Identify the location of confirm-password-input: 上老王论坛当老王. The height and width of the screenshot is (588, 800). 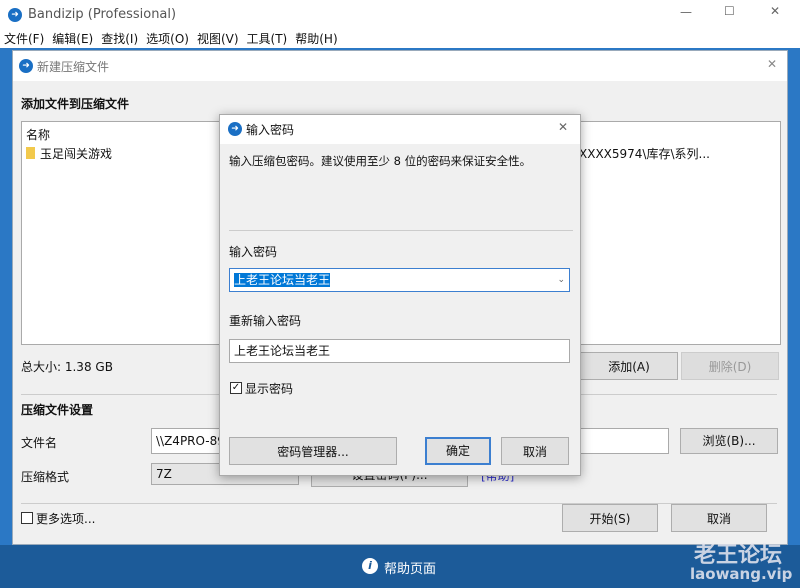
(399, 351).